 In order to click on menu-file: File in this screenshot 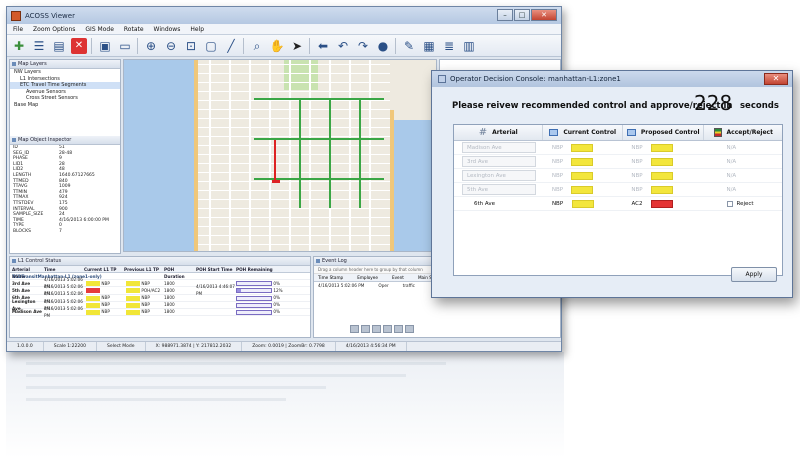, I will do `click(18, 29)`.